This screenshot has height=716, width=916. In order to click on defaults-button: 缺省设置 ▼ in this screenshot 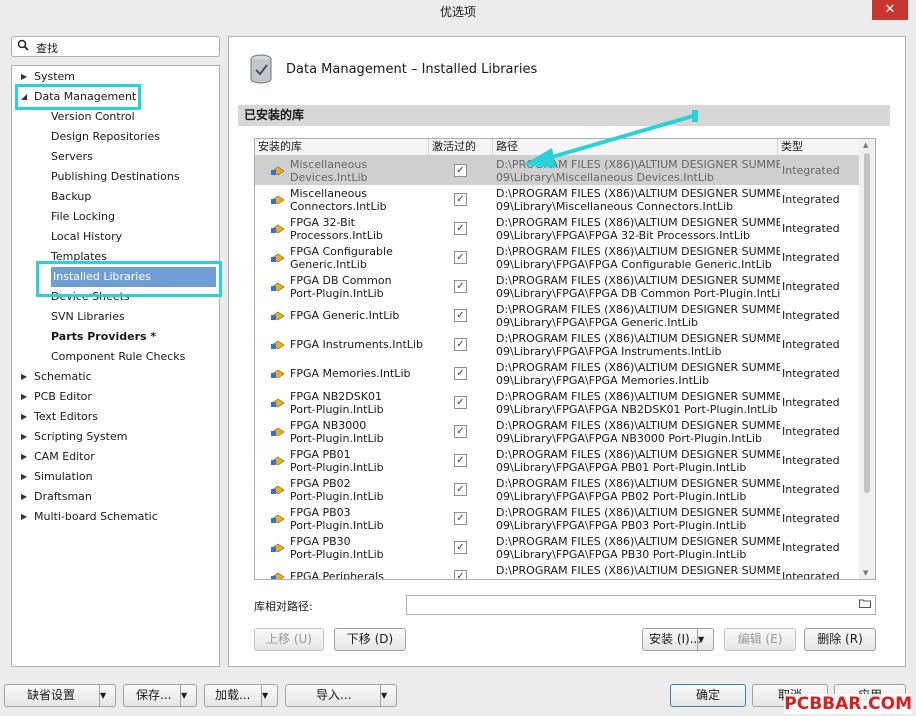, I will do `click(60, 695)`.